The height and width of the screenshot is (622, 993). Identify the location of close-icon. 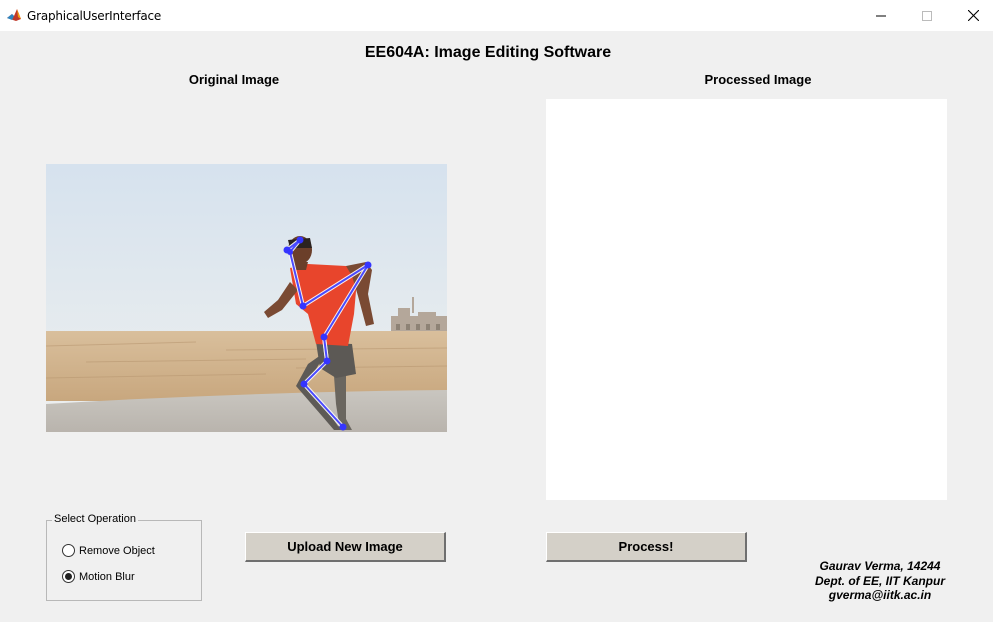
(973, 15).